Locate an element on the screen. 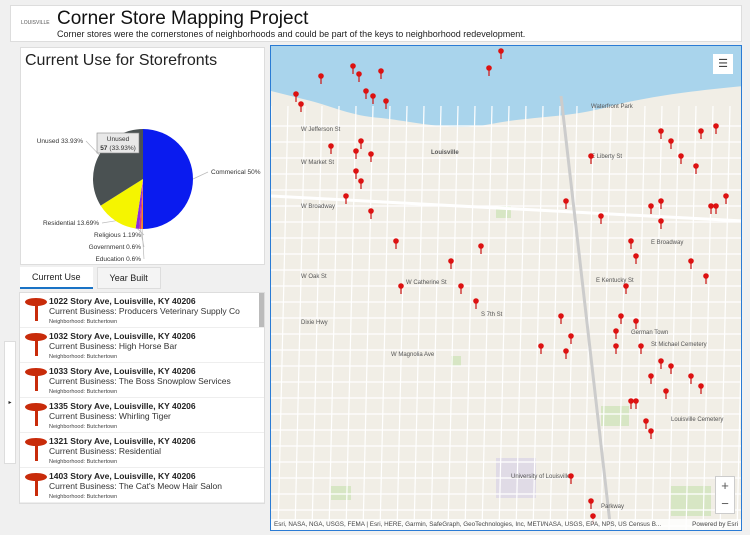  slice-label: Government 0.6% is located at coordinates (115, 247).